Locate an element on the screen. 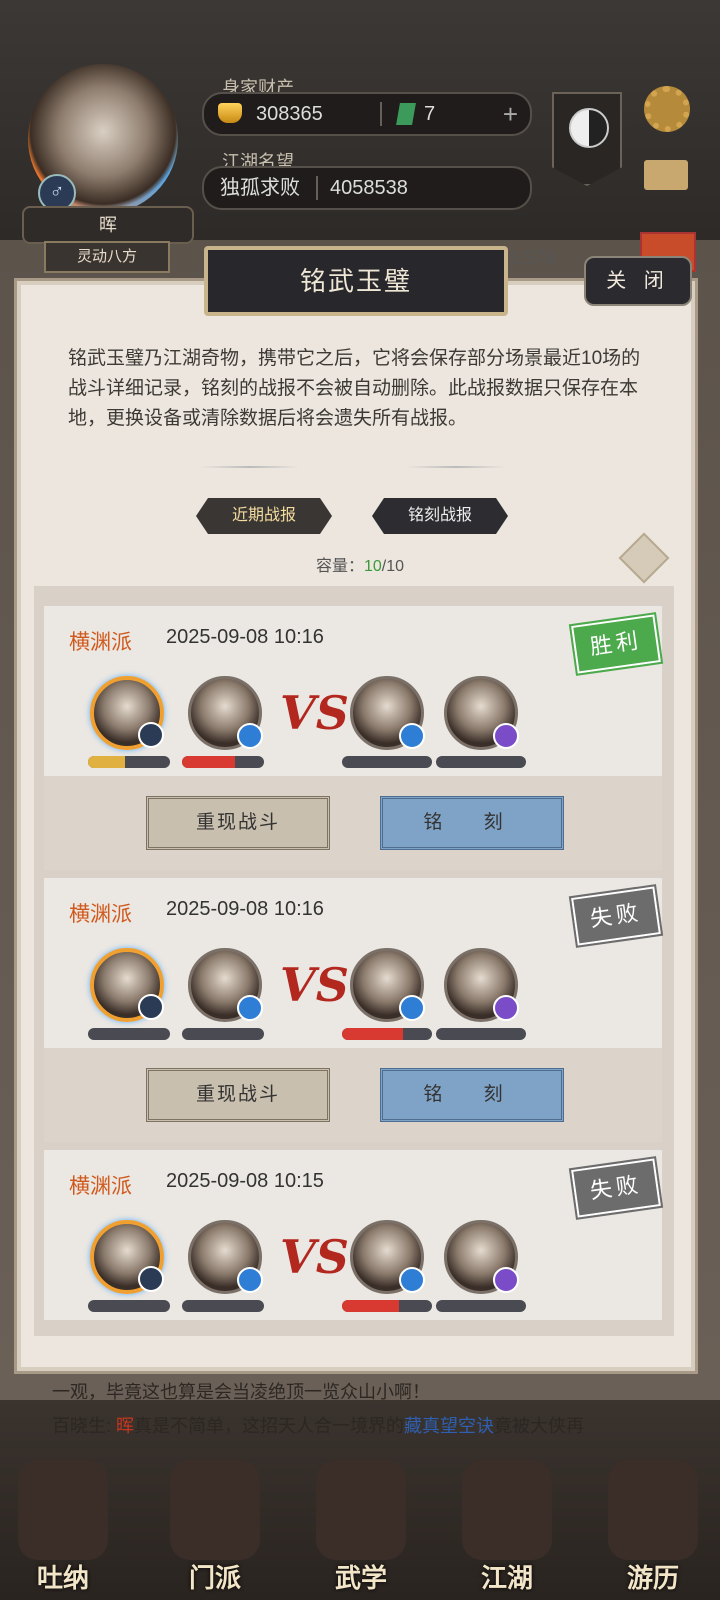 Image resolution: width=720 pixels, height=1600 pixels. tab-engraved-reports: 铭刻战报 is located at coordinates (440, 516).